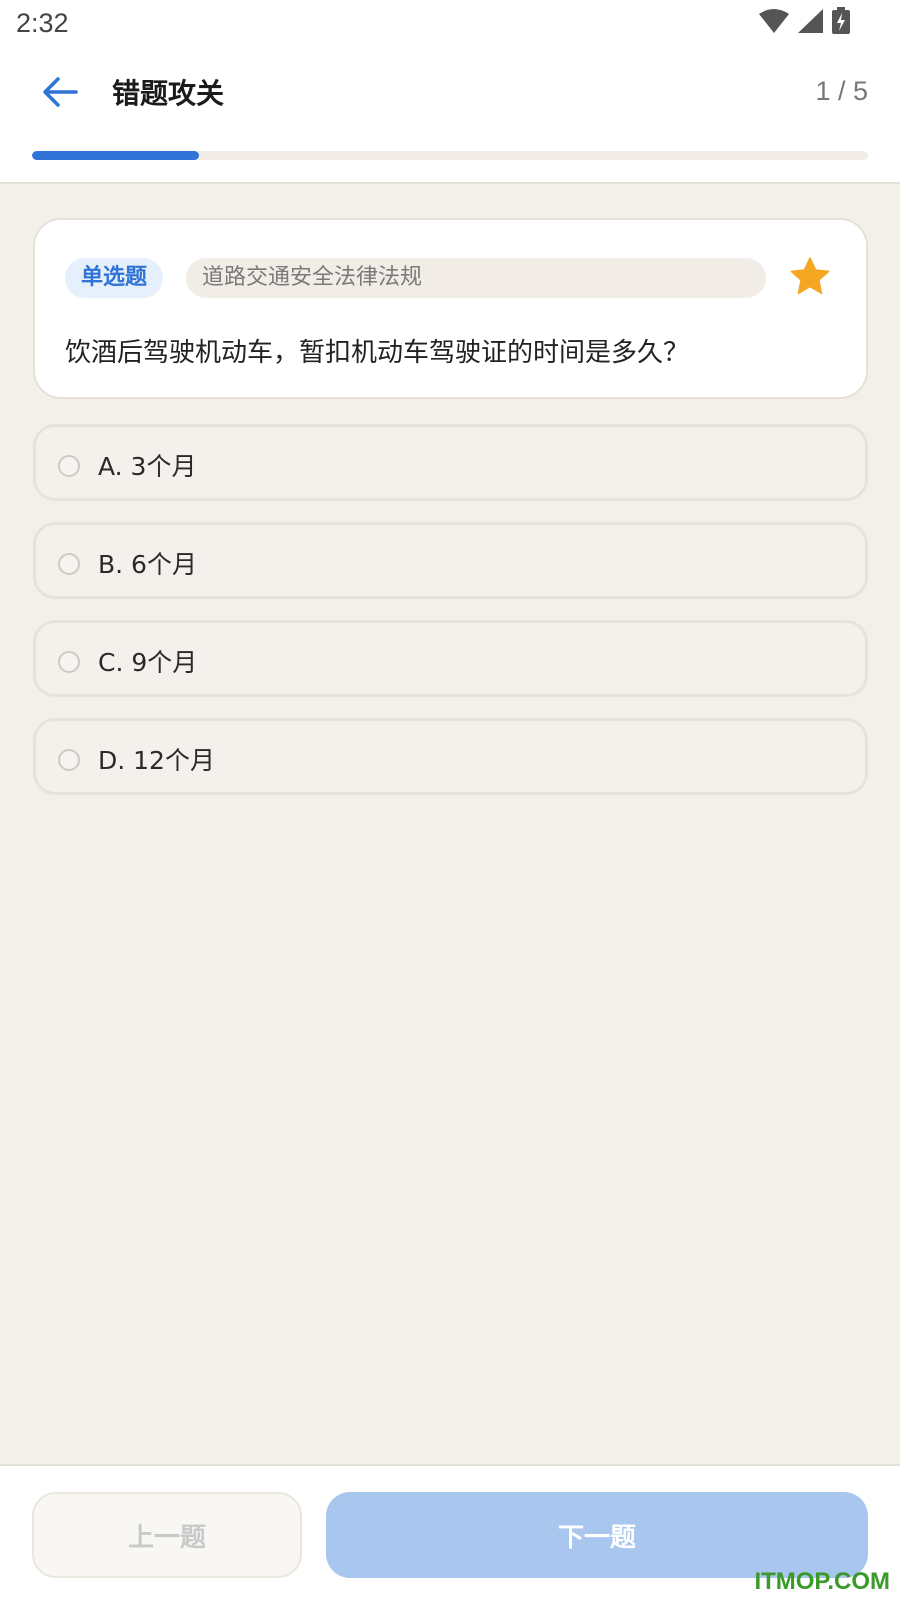 The image size is (900, 1600). I want to click on option-b: B. 6个月, so click(450, 560).